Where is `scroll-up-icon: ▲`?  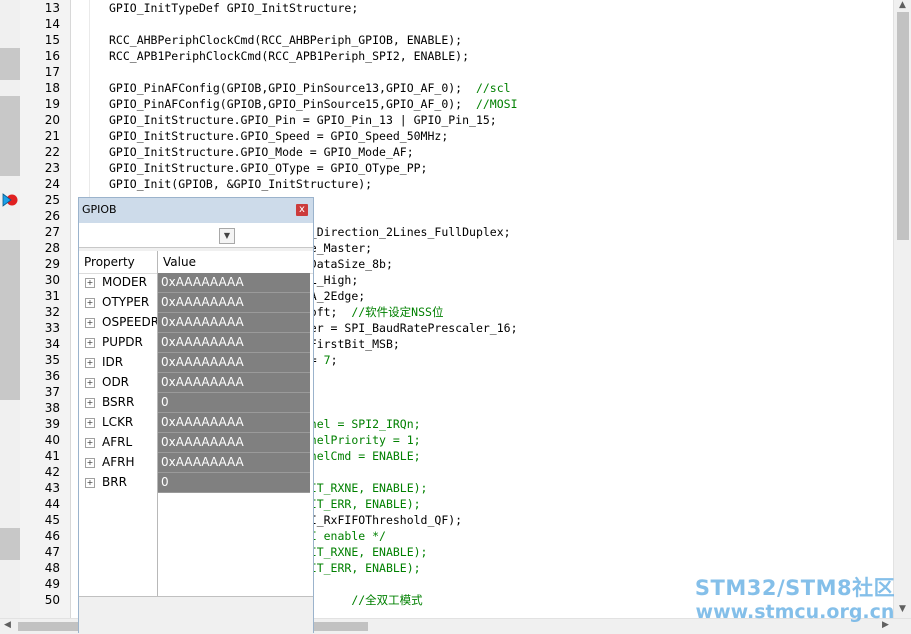
scroll-up-icon: ▲ is located at coordinates (902, 5).